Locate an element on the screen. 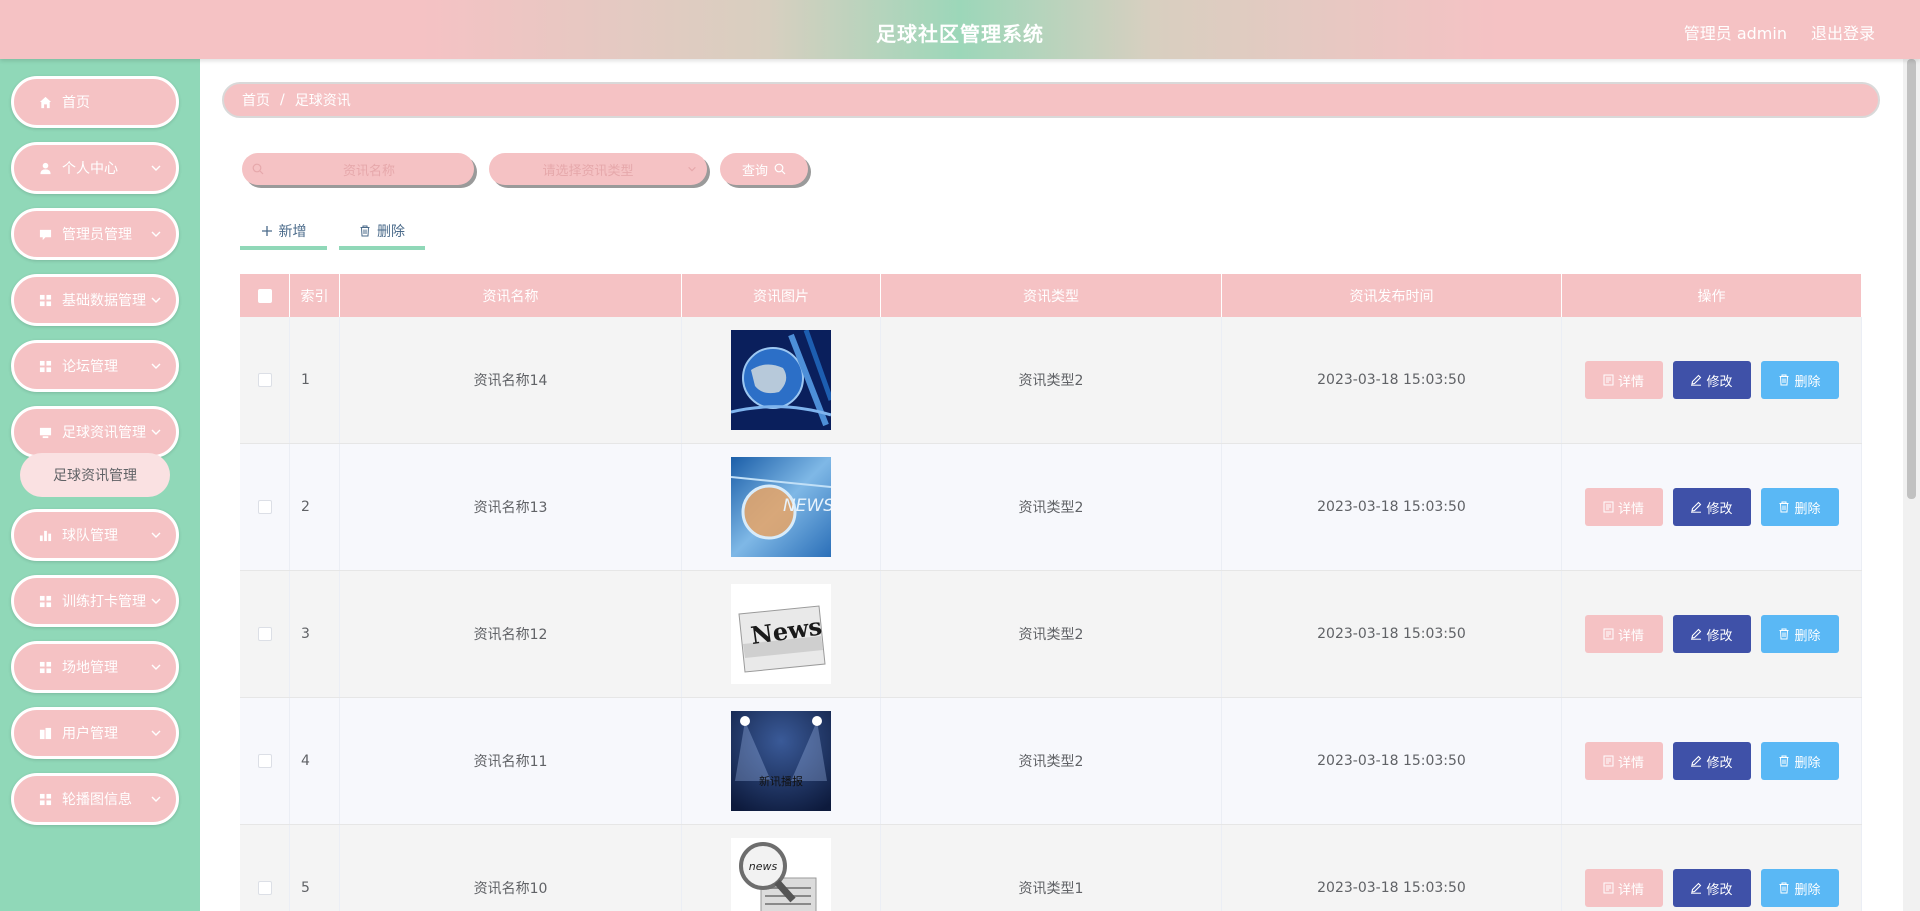  row-index: 2 is located at coordinates (315, 507).